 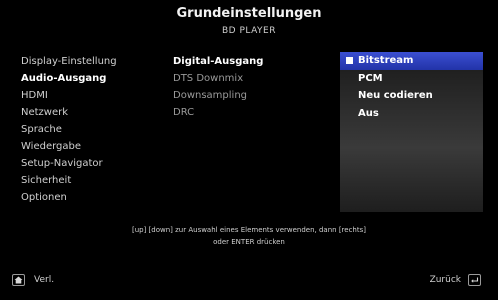 I want to click on submenu-item-downsampling: Downsampling, so click(x=253, y=95).